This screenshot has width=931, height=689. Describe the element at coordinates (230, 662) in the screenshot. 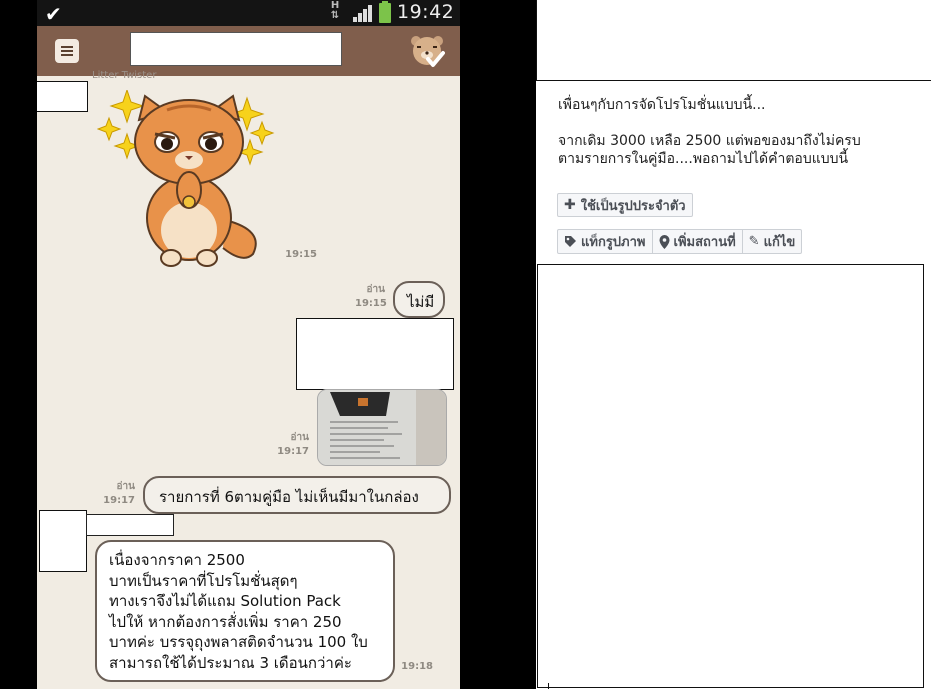

I see `message-line: สามารถใช้ได้ประมาณ 3 เดือนกว่าค่ะ` at that location.